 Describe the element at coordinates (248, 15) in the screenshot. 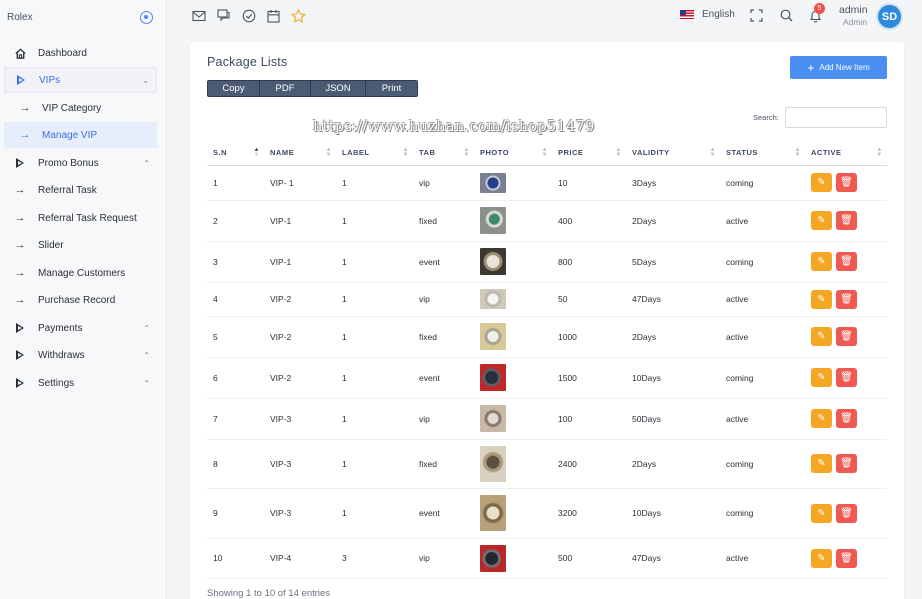

I see `check-circle-icon` at that location.